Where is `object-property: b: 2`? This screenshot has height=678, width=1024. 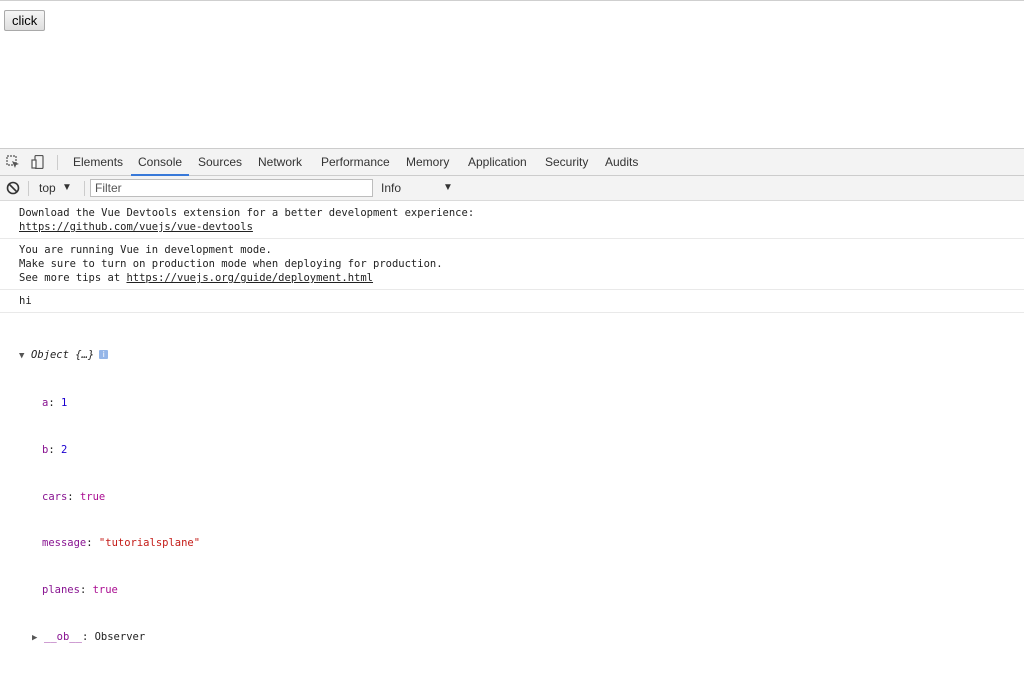
object-property: b: 2 is located at coordinates (55, 449).